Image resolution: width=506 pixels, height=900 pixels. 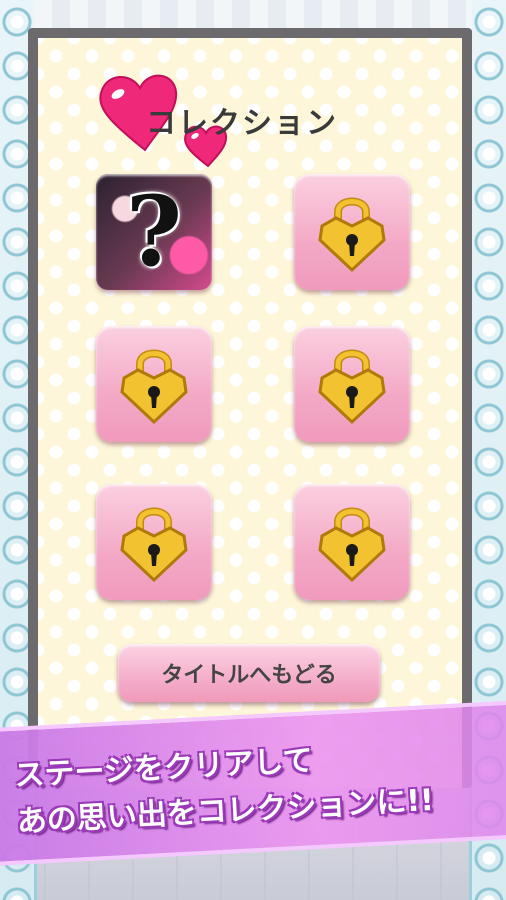 I want to click on collection-item-1: ?, so click(x=154, y=232).